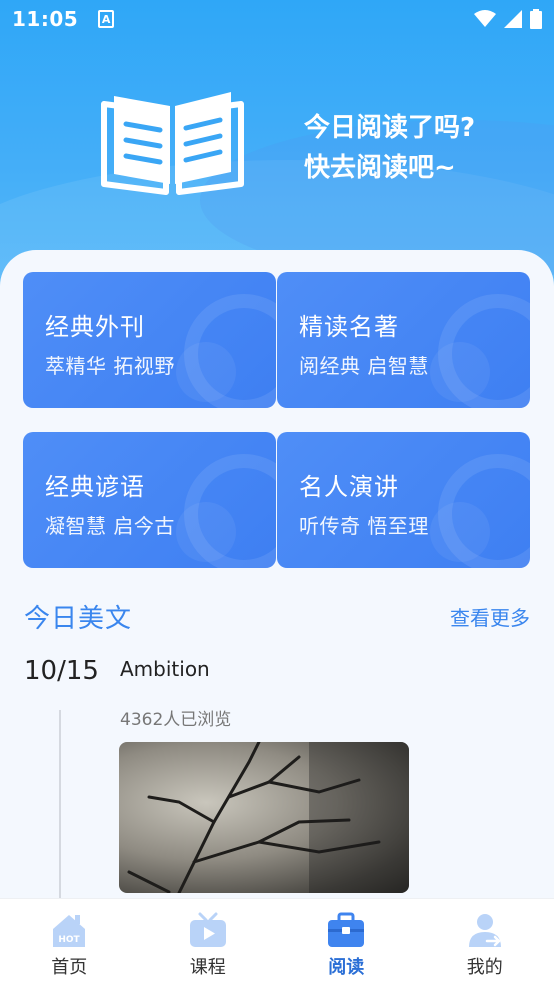  Describe the element at coordinates (536, 19) in the screenshot. I see `battery-icon` at that location.